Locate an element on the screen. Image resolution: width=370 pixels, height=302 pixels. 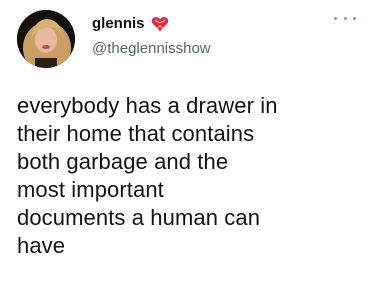
more-options-icon is located at coordinates (345, 18).